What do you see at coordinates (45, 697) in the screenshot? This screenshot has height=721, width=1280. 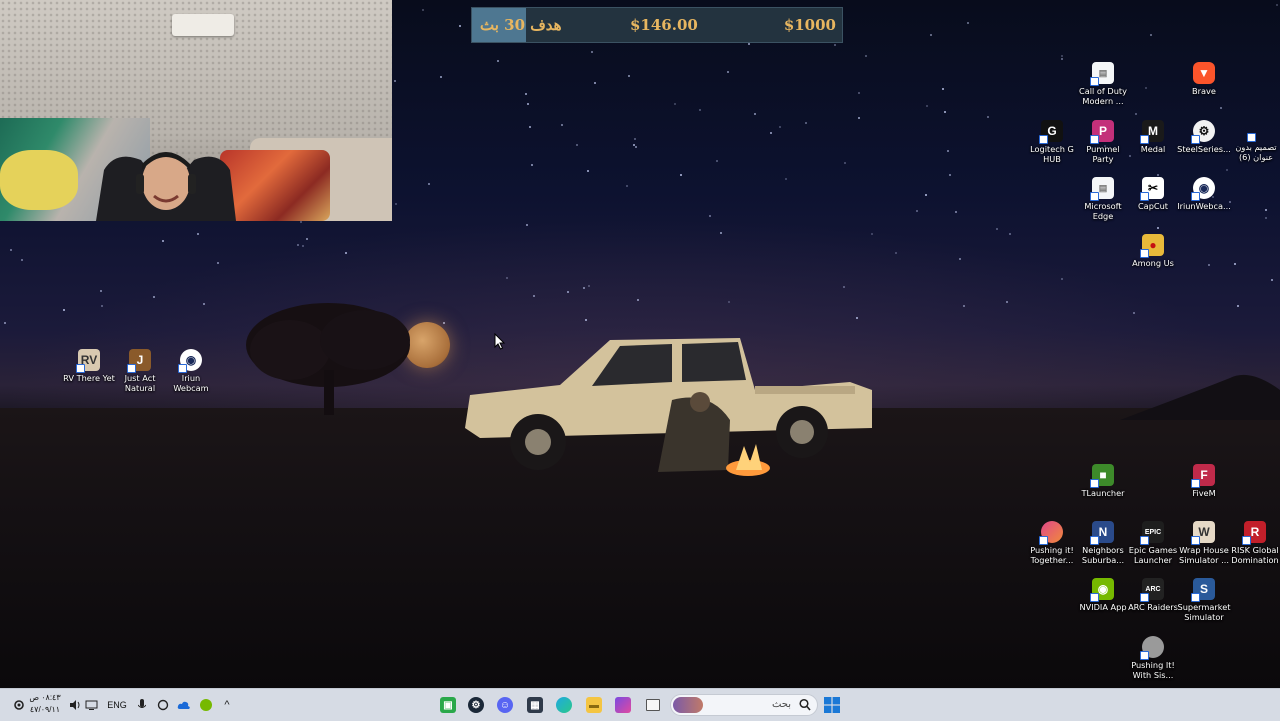 I see `clock-time: ٠٨:٤٣ ص` at bounding box center [45, 697].